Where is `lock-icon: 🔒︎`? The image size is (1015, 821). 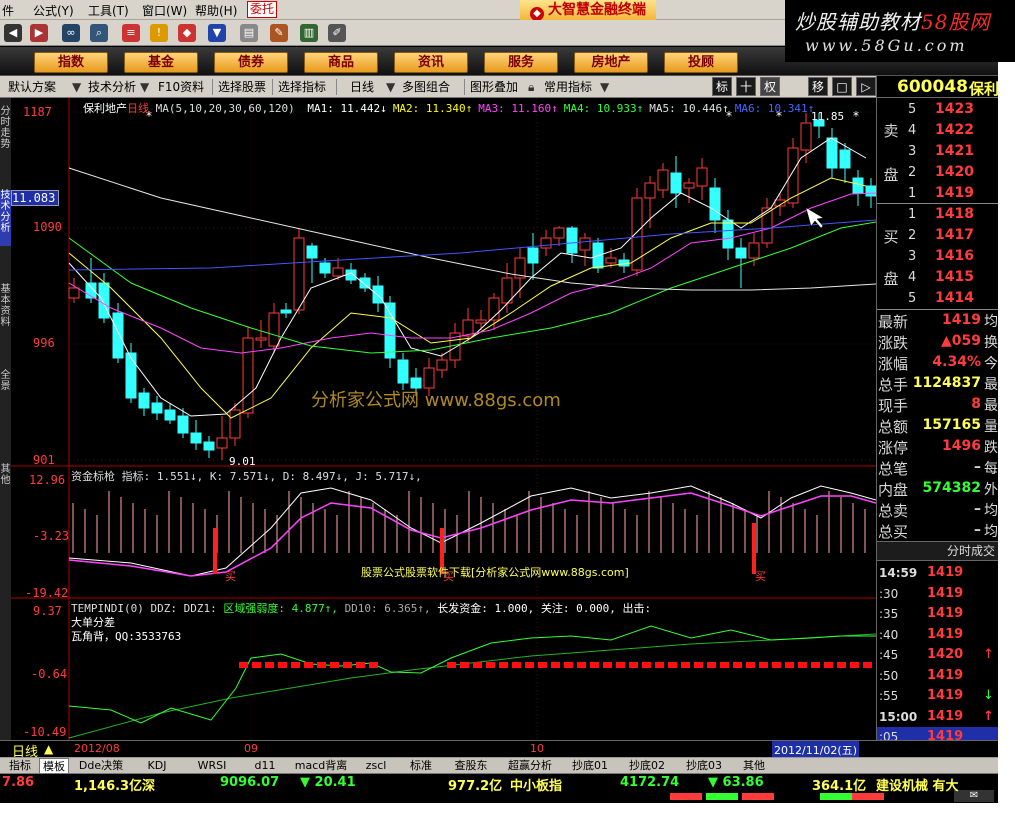 lock-icon: 🔒︎ is located at coordinates (531, 87).